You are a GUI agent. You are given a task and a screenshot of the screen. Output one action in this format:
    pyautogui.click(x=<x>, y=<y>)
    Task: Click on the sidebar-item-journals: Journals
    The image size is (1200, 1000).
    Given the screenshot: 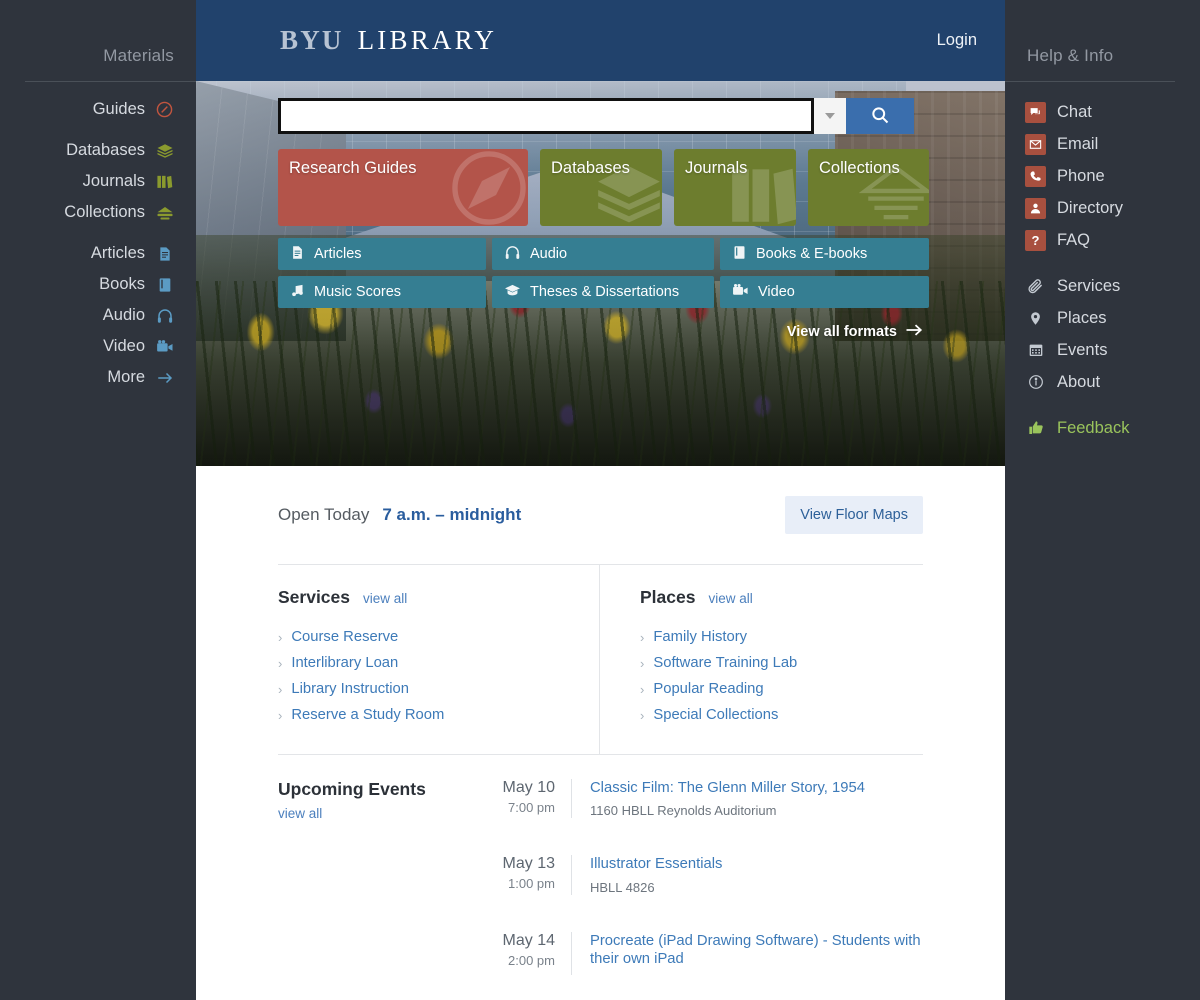 What is the action you would take?
    pyautogui.click(x=98, y=181)
    